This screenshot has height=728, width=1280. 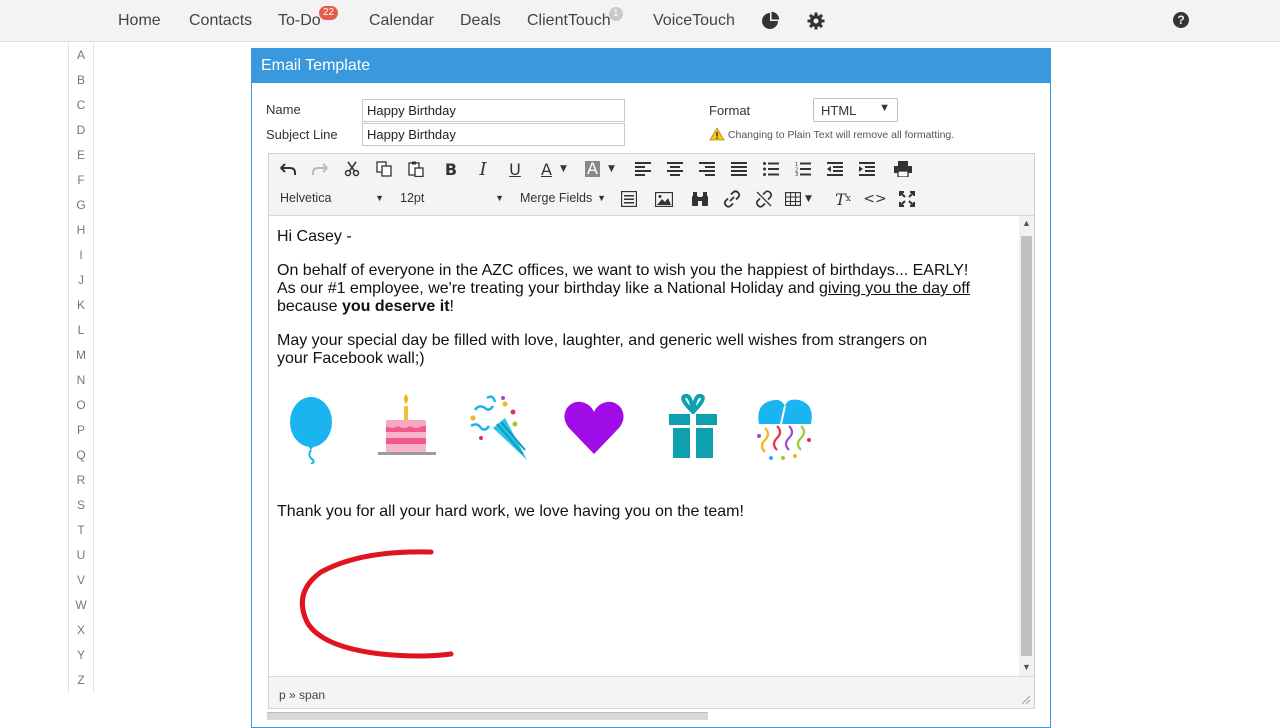 What do you see at coordinates (816, 21) in the screenshot?
I see `gear-icon` at bounding box center [816, 21].